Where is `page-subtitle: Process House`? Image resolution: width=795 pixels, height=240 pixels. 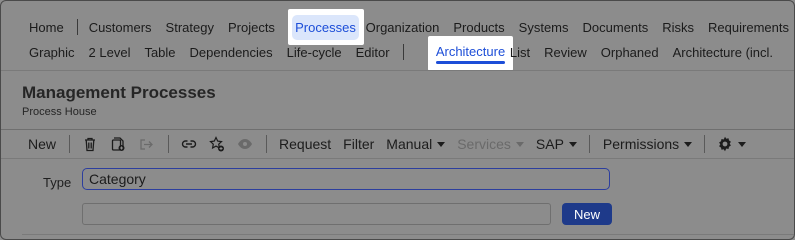
page-subtitle: Process House is located at coordinates (59, 112).